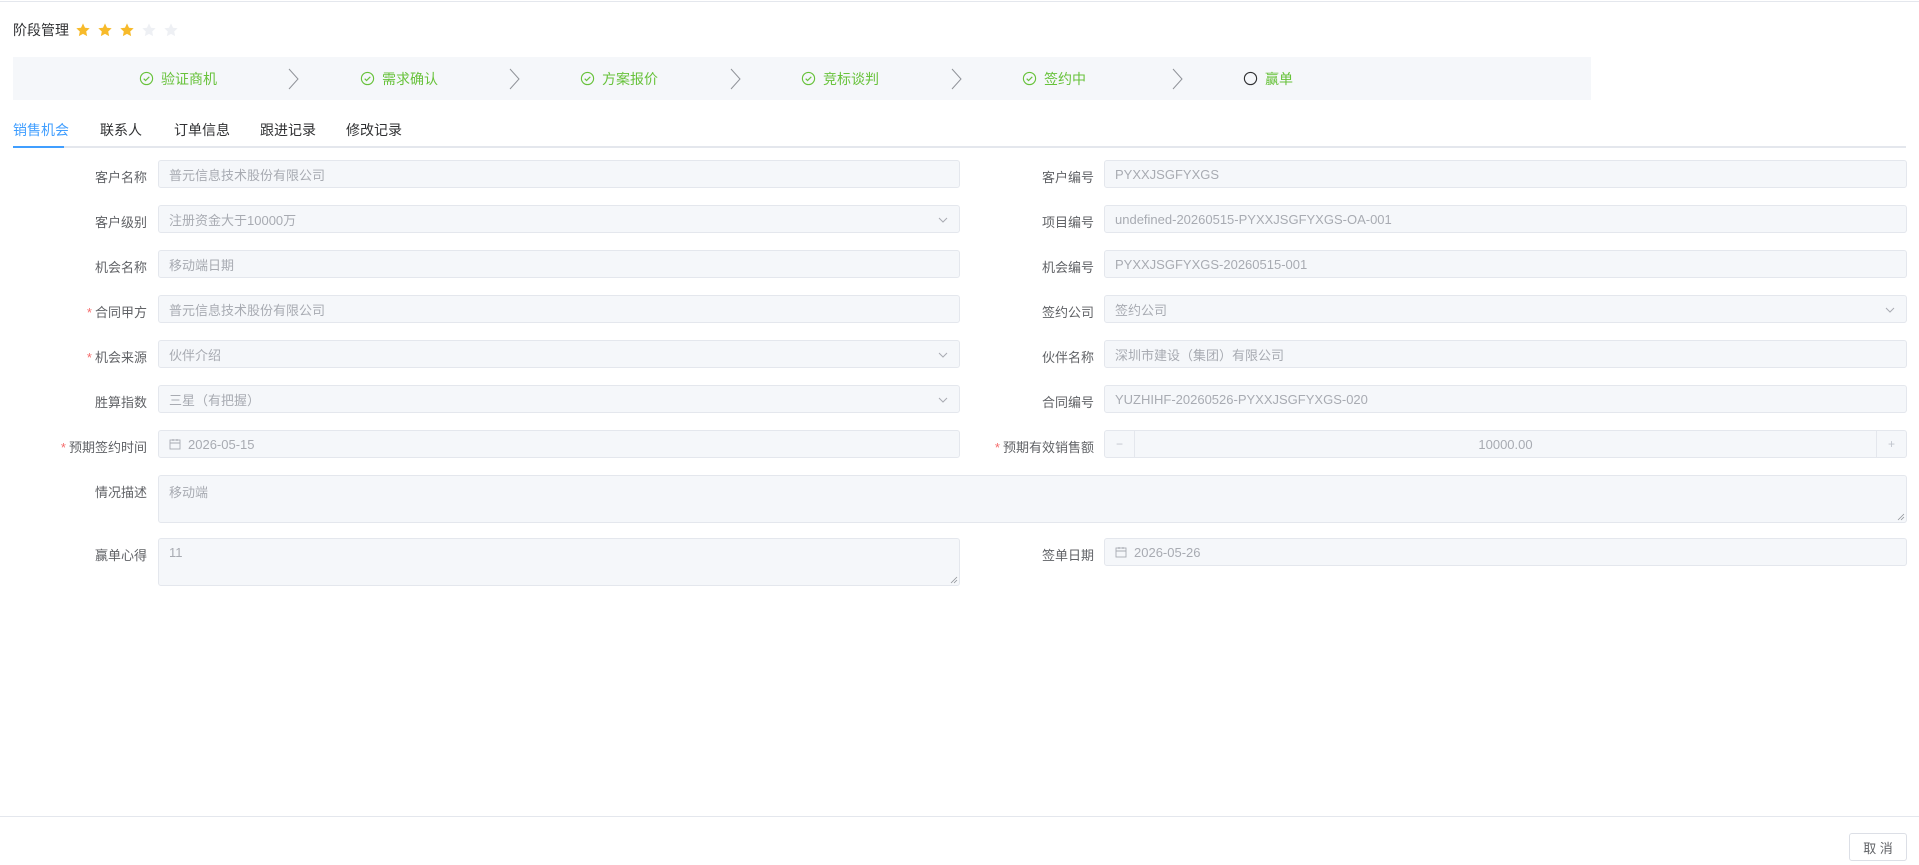 The width and height of the screenshot is (1919, 865). I want to click on situation-textarea: 移动端, so click(1032, 499).